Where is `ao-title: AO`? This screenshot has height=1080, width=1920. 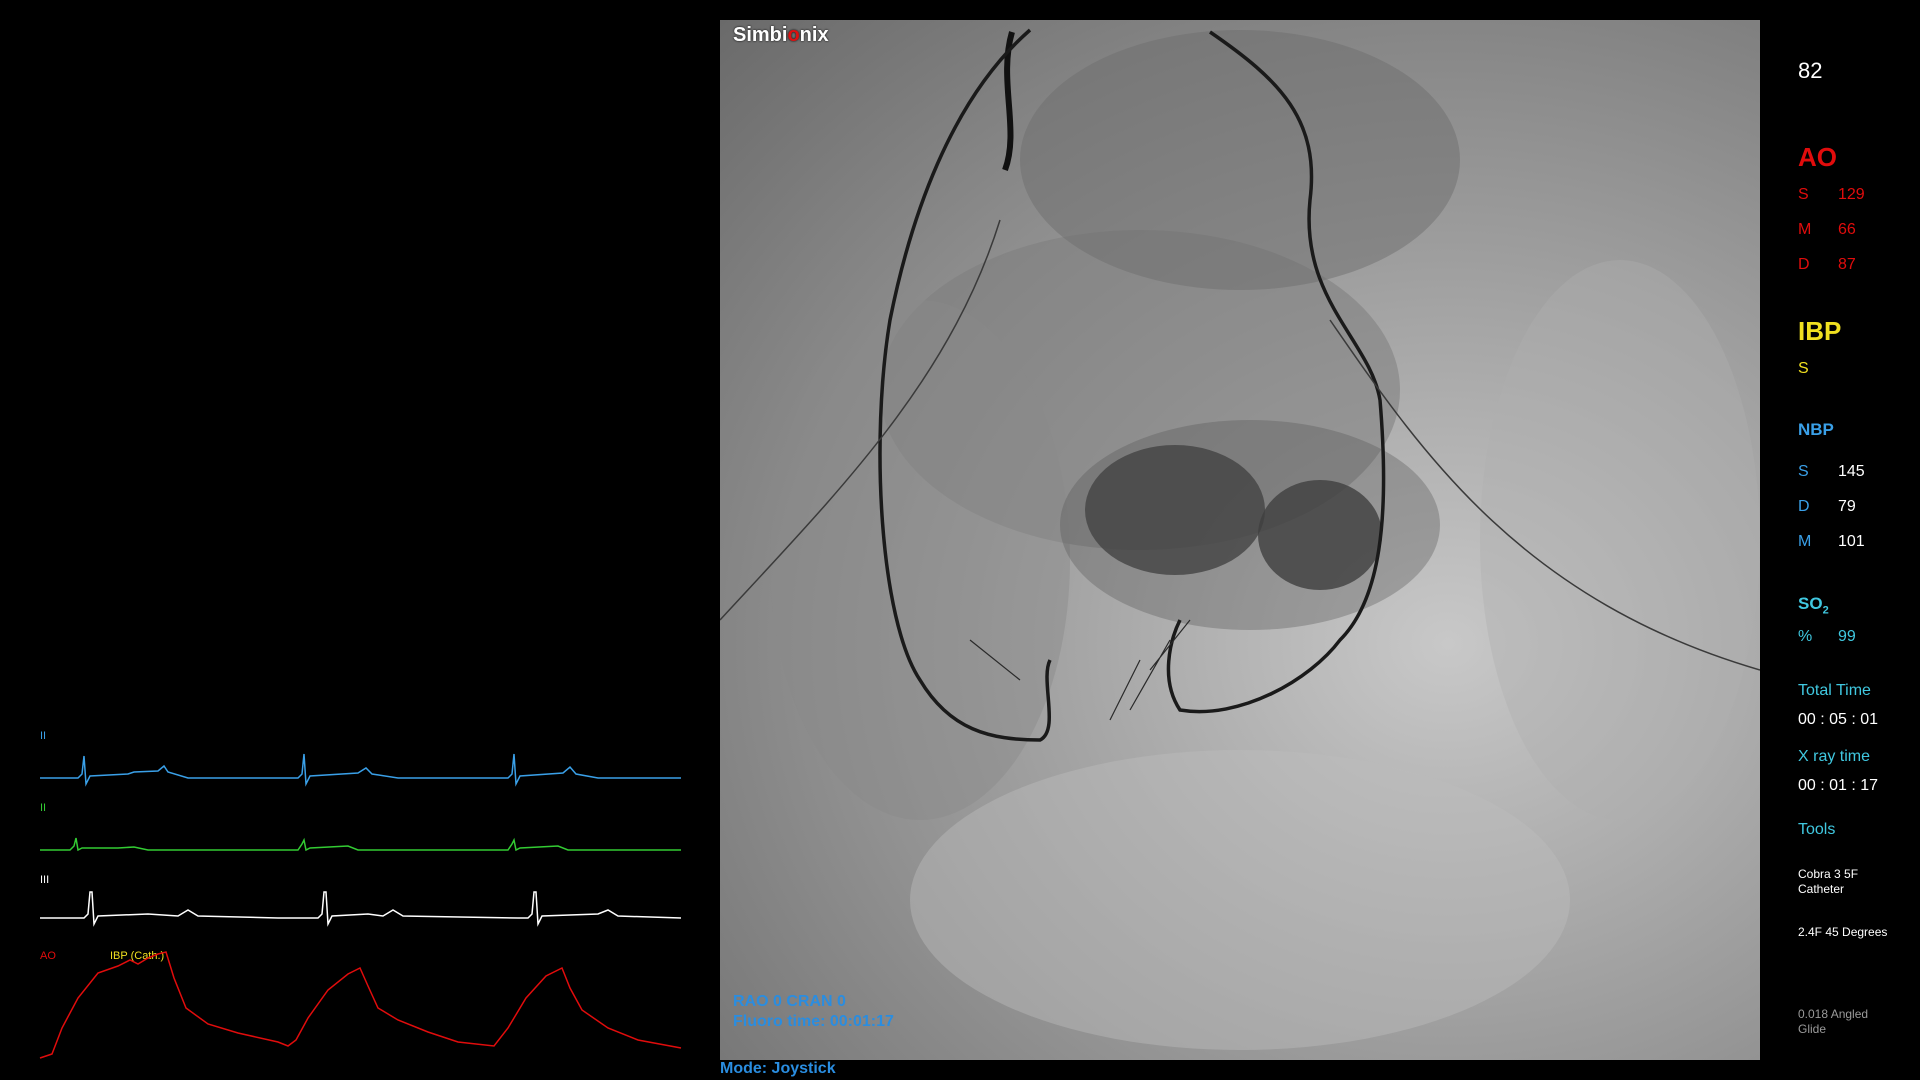 ao-title: AO is located at coordinates (1817, 157).